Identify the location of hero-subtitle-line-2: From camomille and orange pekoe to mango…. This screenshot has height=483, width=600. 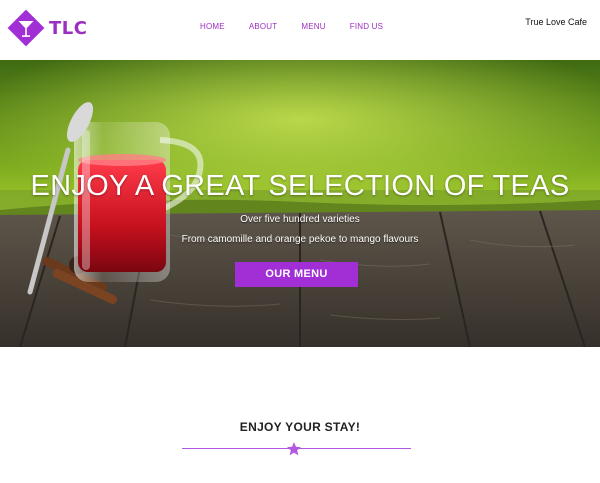
(300, 239).